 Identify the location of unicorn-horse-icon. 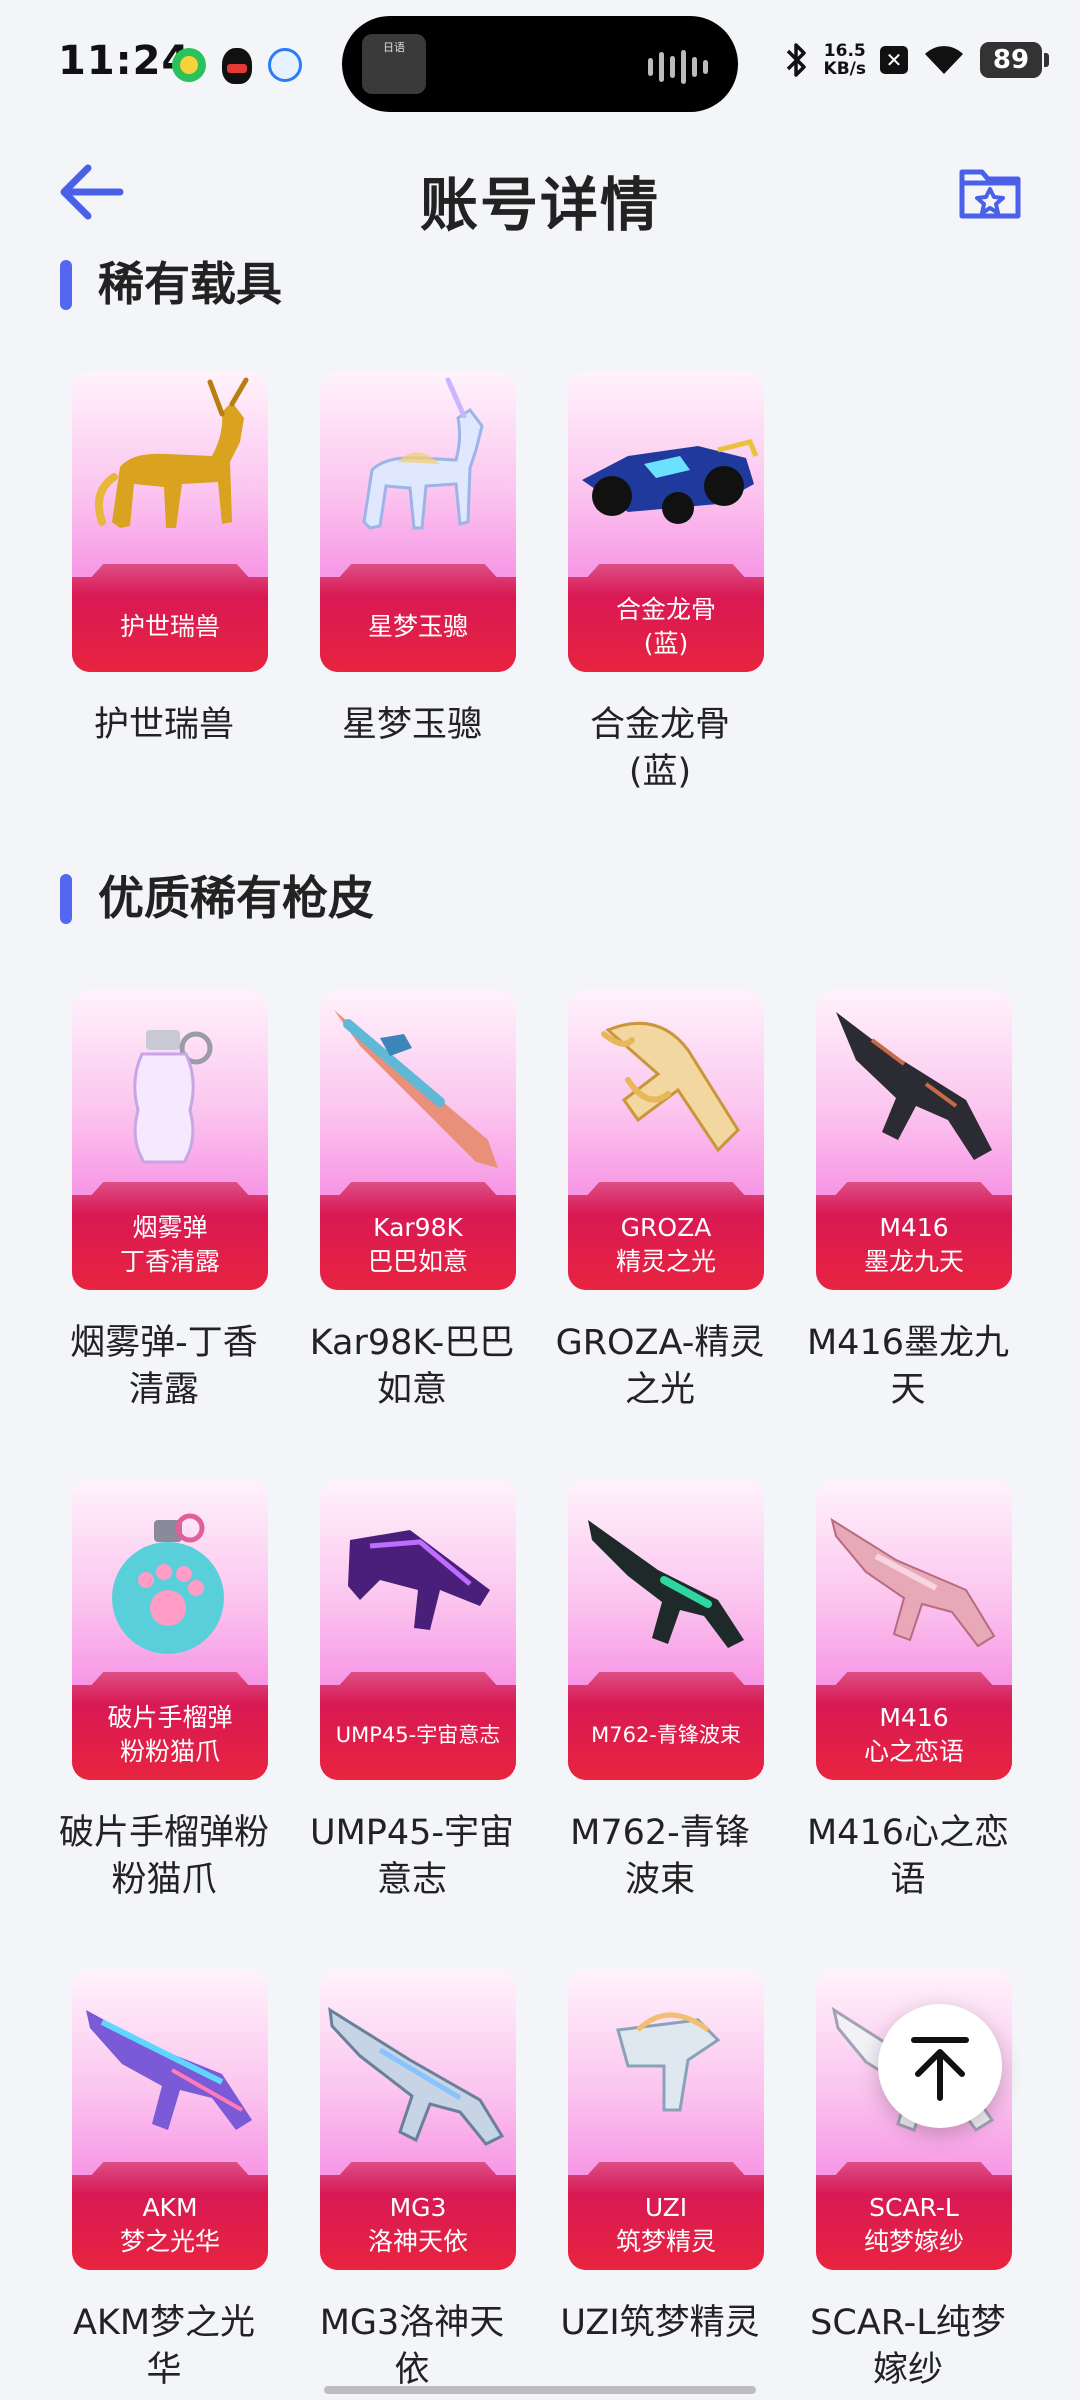
(423, 453).